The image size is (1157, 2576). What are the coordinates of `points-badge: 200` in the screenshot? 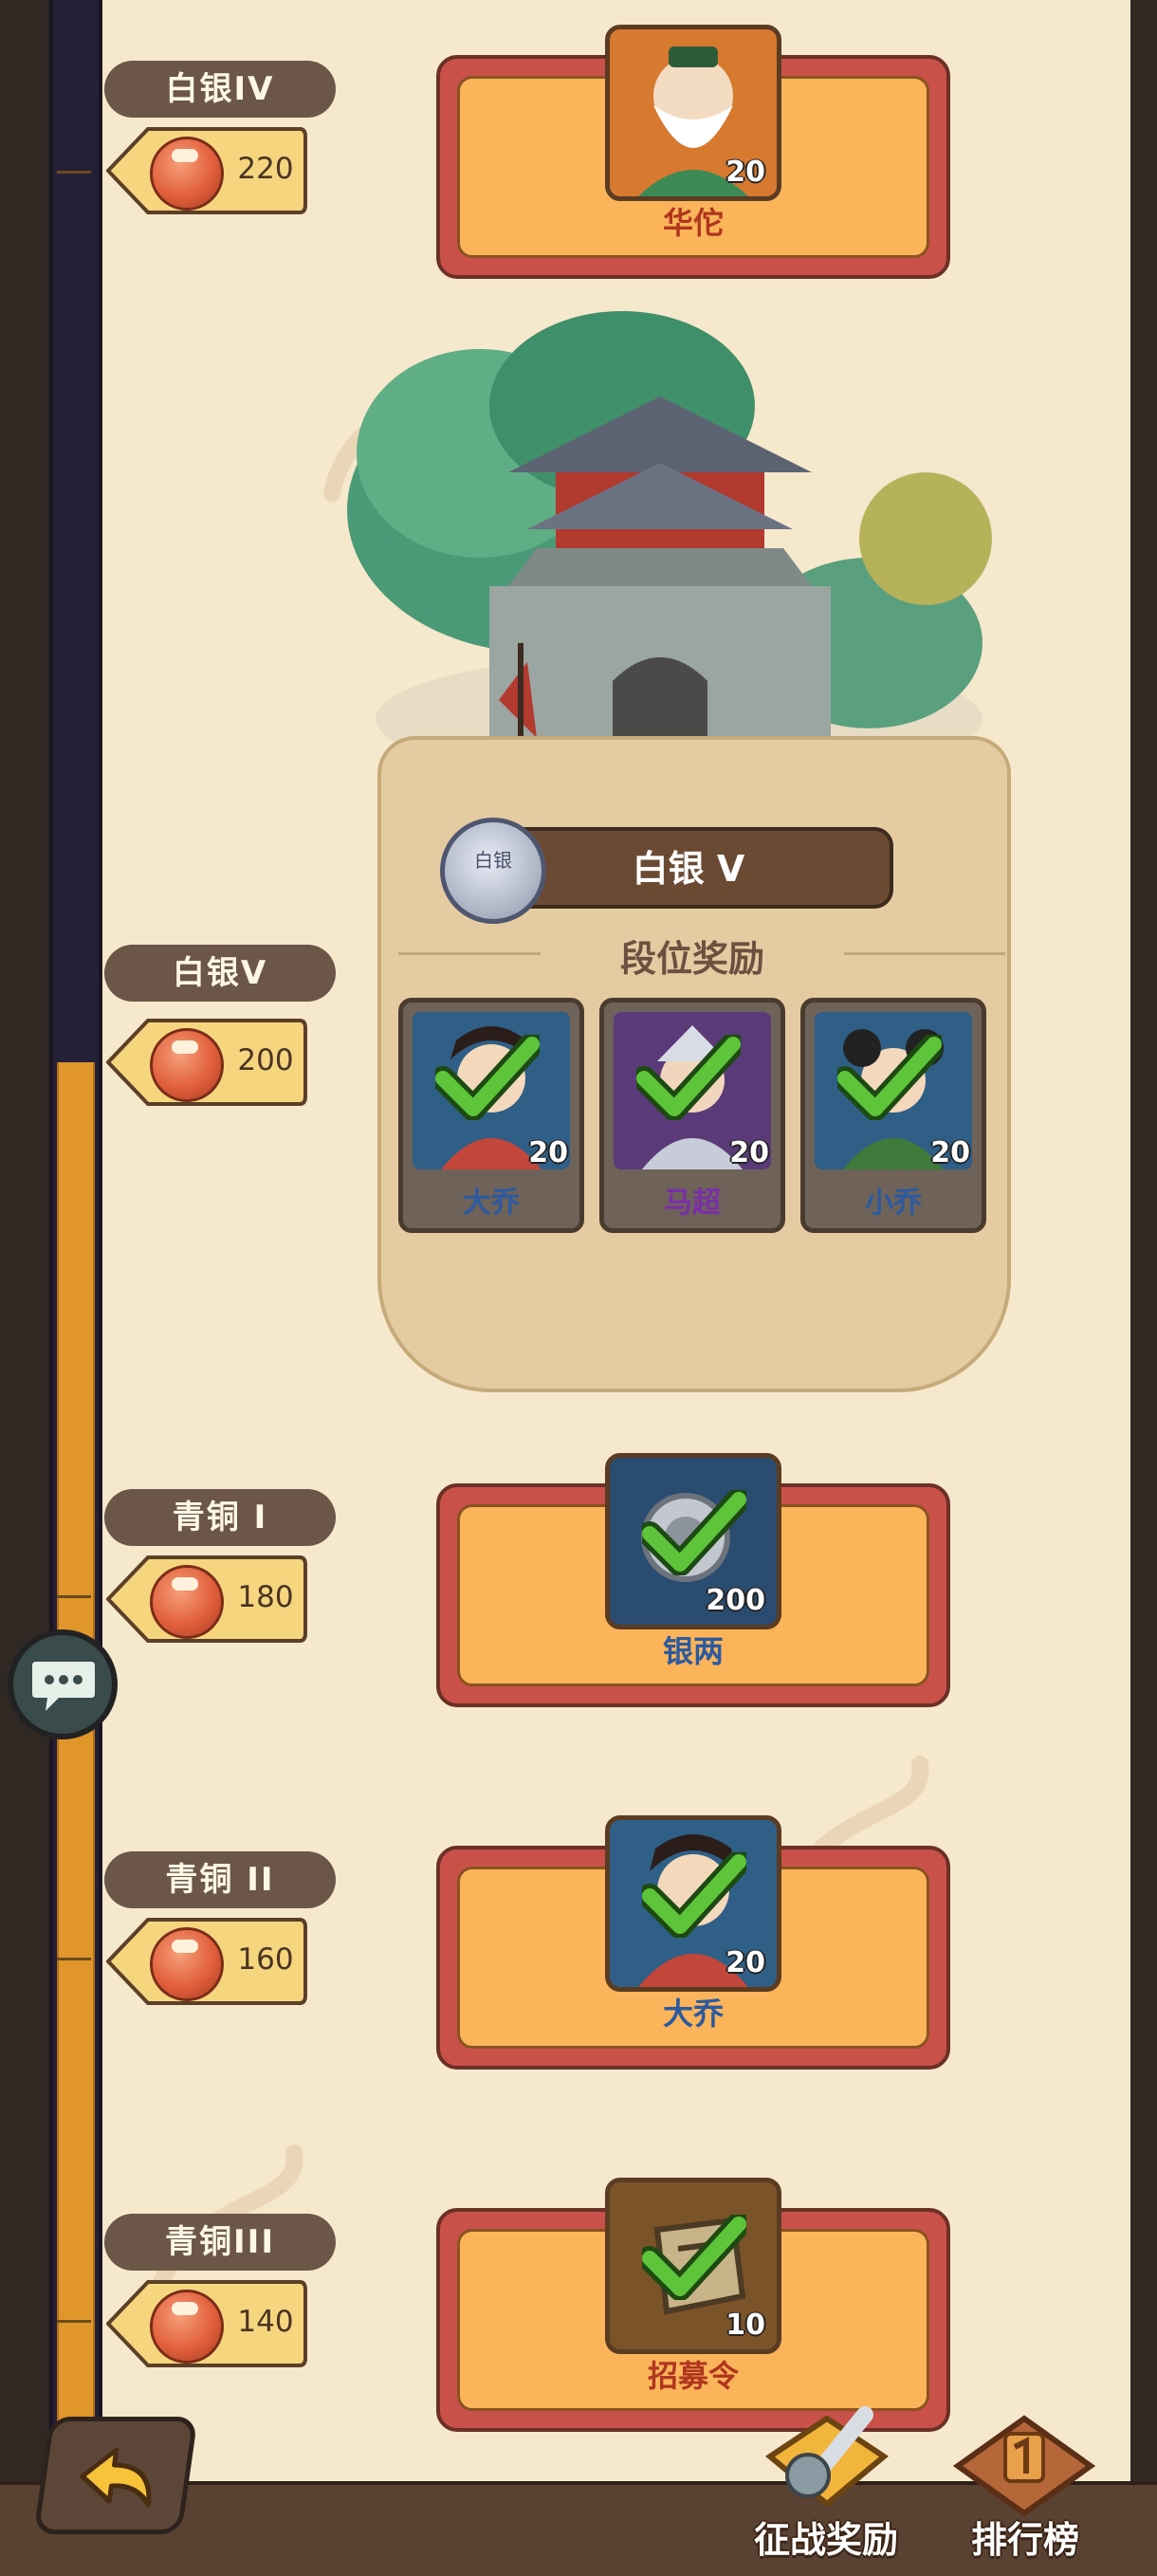 It's located at (206, 1062).